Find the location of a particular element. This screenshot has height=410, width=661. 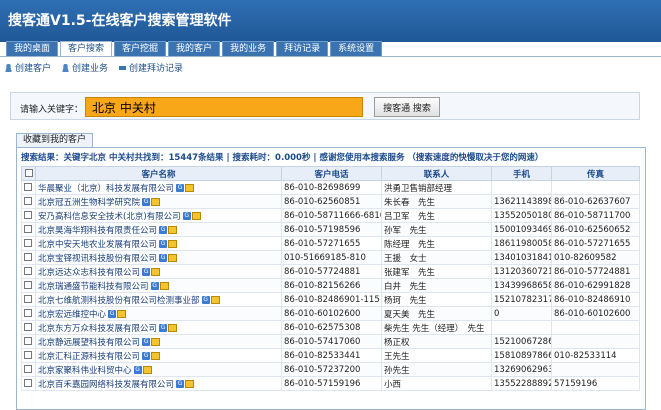

tab-3: 我的客户 is located at coordinates (194, 49).